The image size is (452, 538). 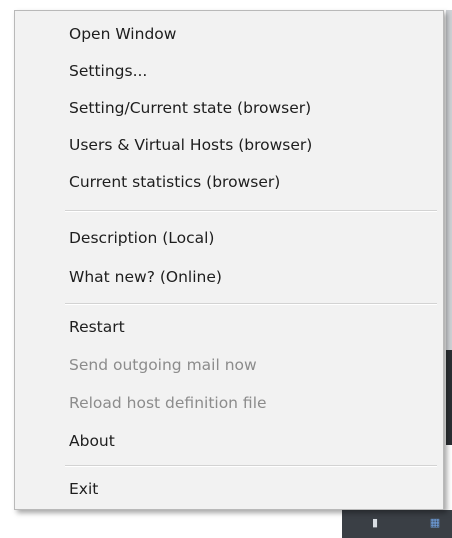 What do you see at coordinates (375, 523) in the screenshot?
I see `tray-app-icon: ▮` at bounding box center [375, 523].